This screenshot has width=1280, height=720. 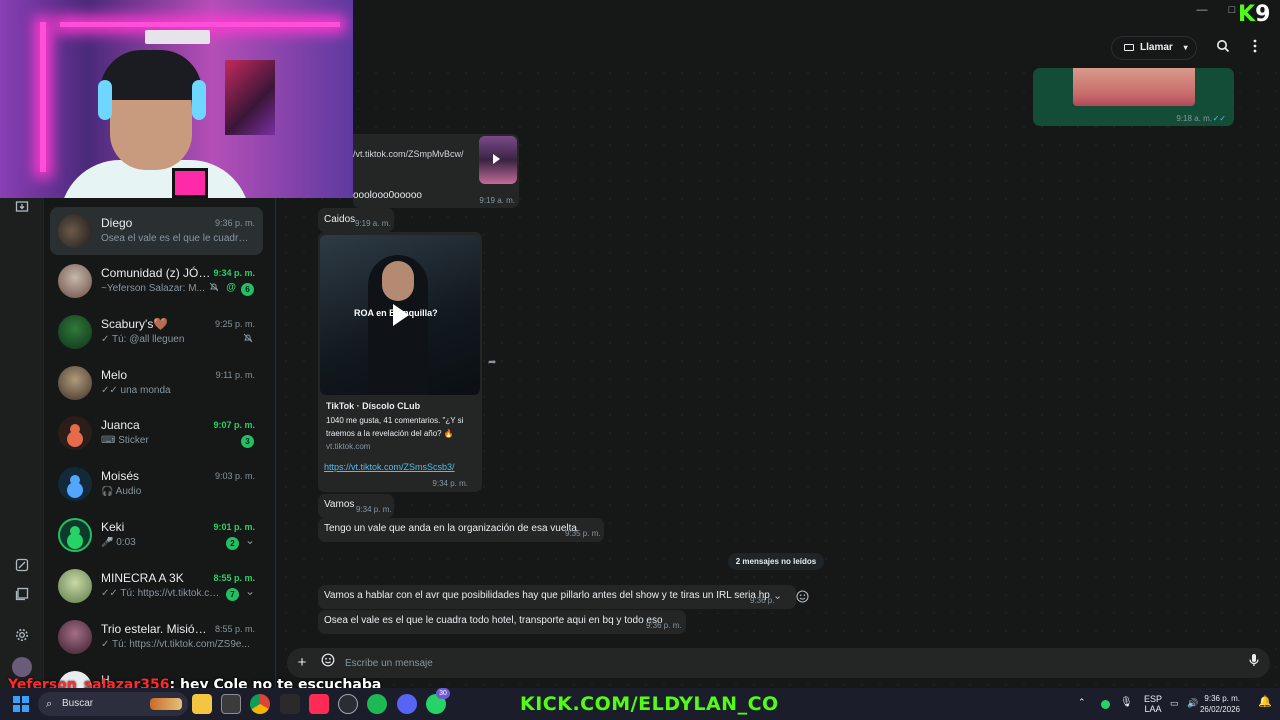 I want to click on link-preview-title: TikTok · Díscolo CLub, so click(x=373, y=406).